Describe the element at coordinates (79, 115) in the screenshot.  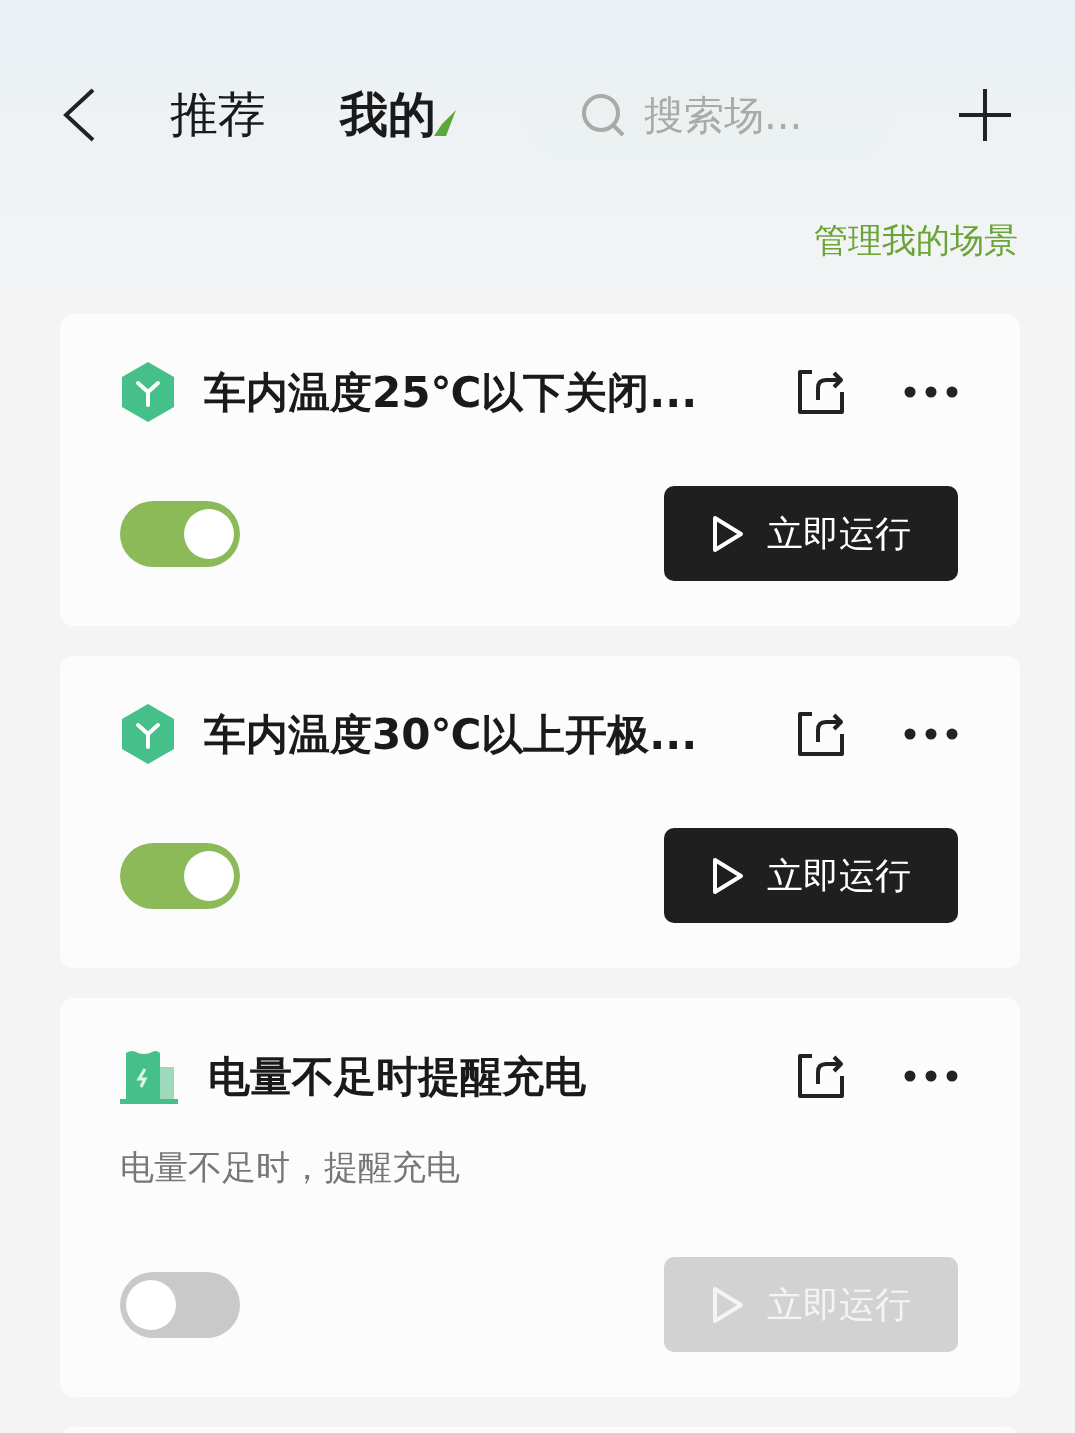
I see `back-icon` at that location.